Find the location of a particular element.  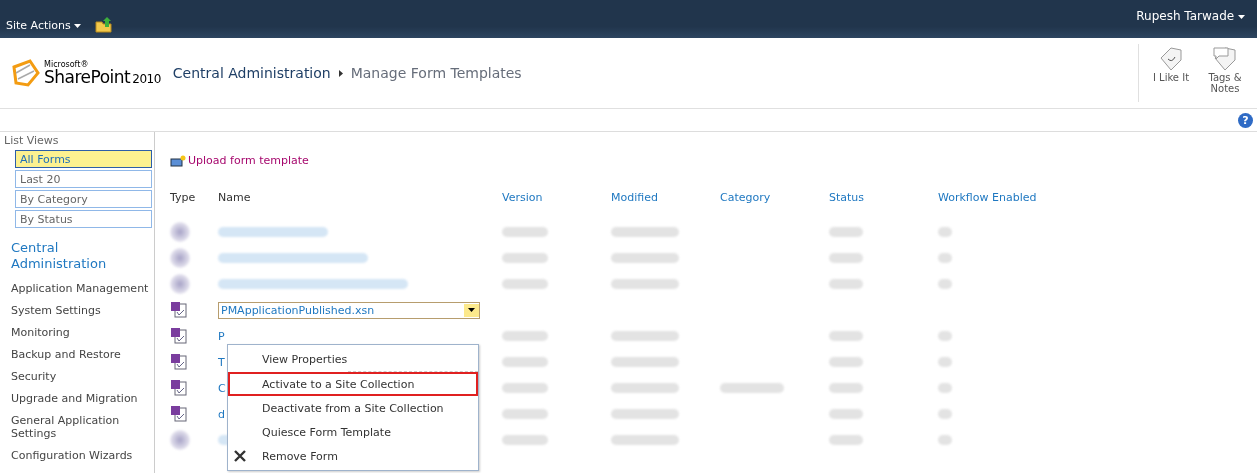

tags-notes-button: Tags & Notes is located at coordinates (1225, 73).